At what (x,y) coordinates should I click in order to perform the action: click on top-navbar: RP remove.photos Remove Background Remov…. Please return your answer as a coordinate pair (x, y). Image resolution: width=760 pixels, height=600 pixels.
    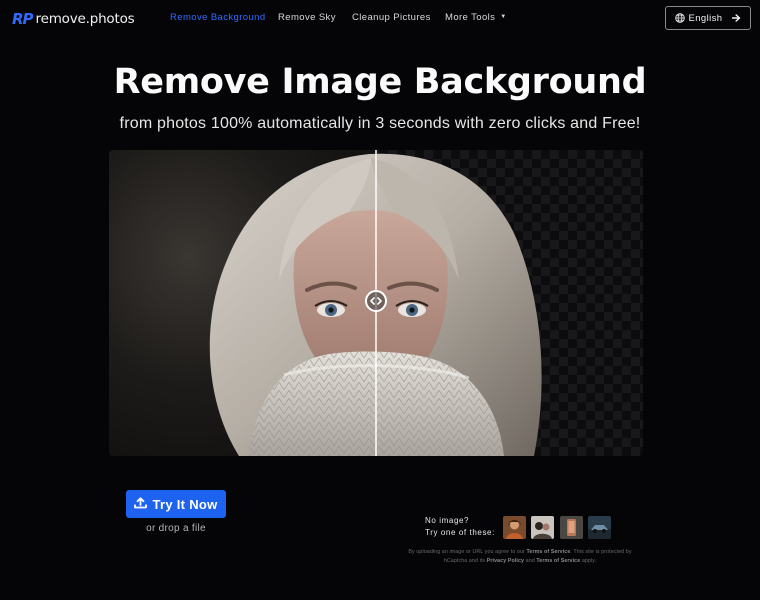
    Looking at the image, I should click on (380, 19).